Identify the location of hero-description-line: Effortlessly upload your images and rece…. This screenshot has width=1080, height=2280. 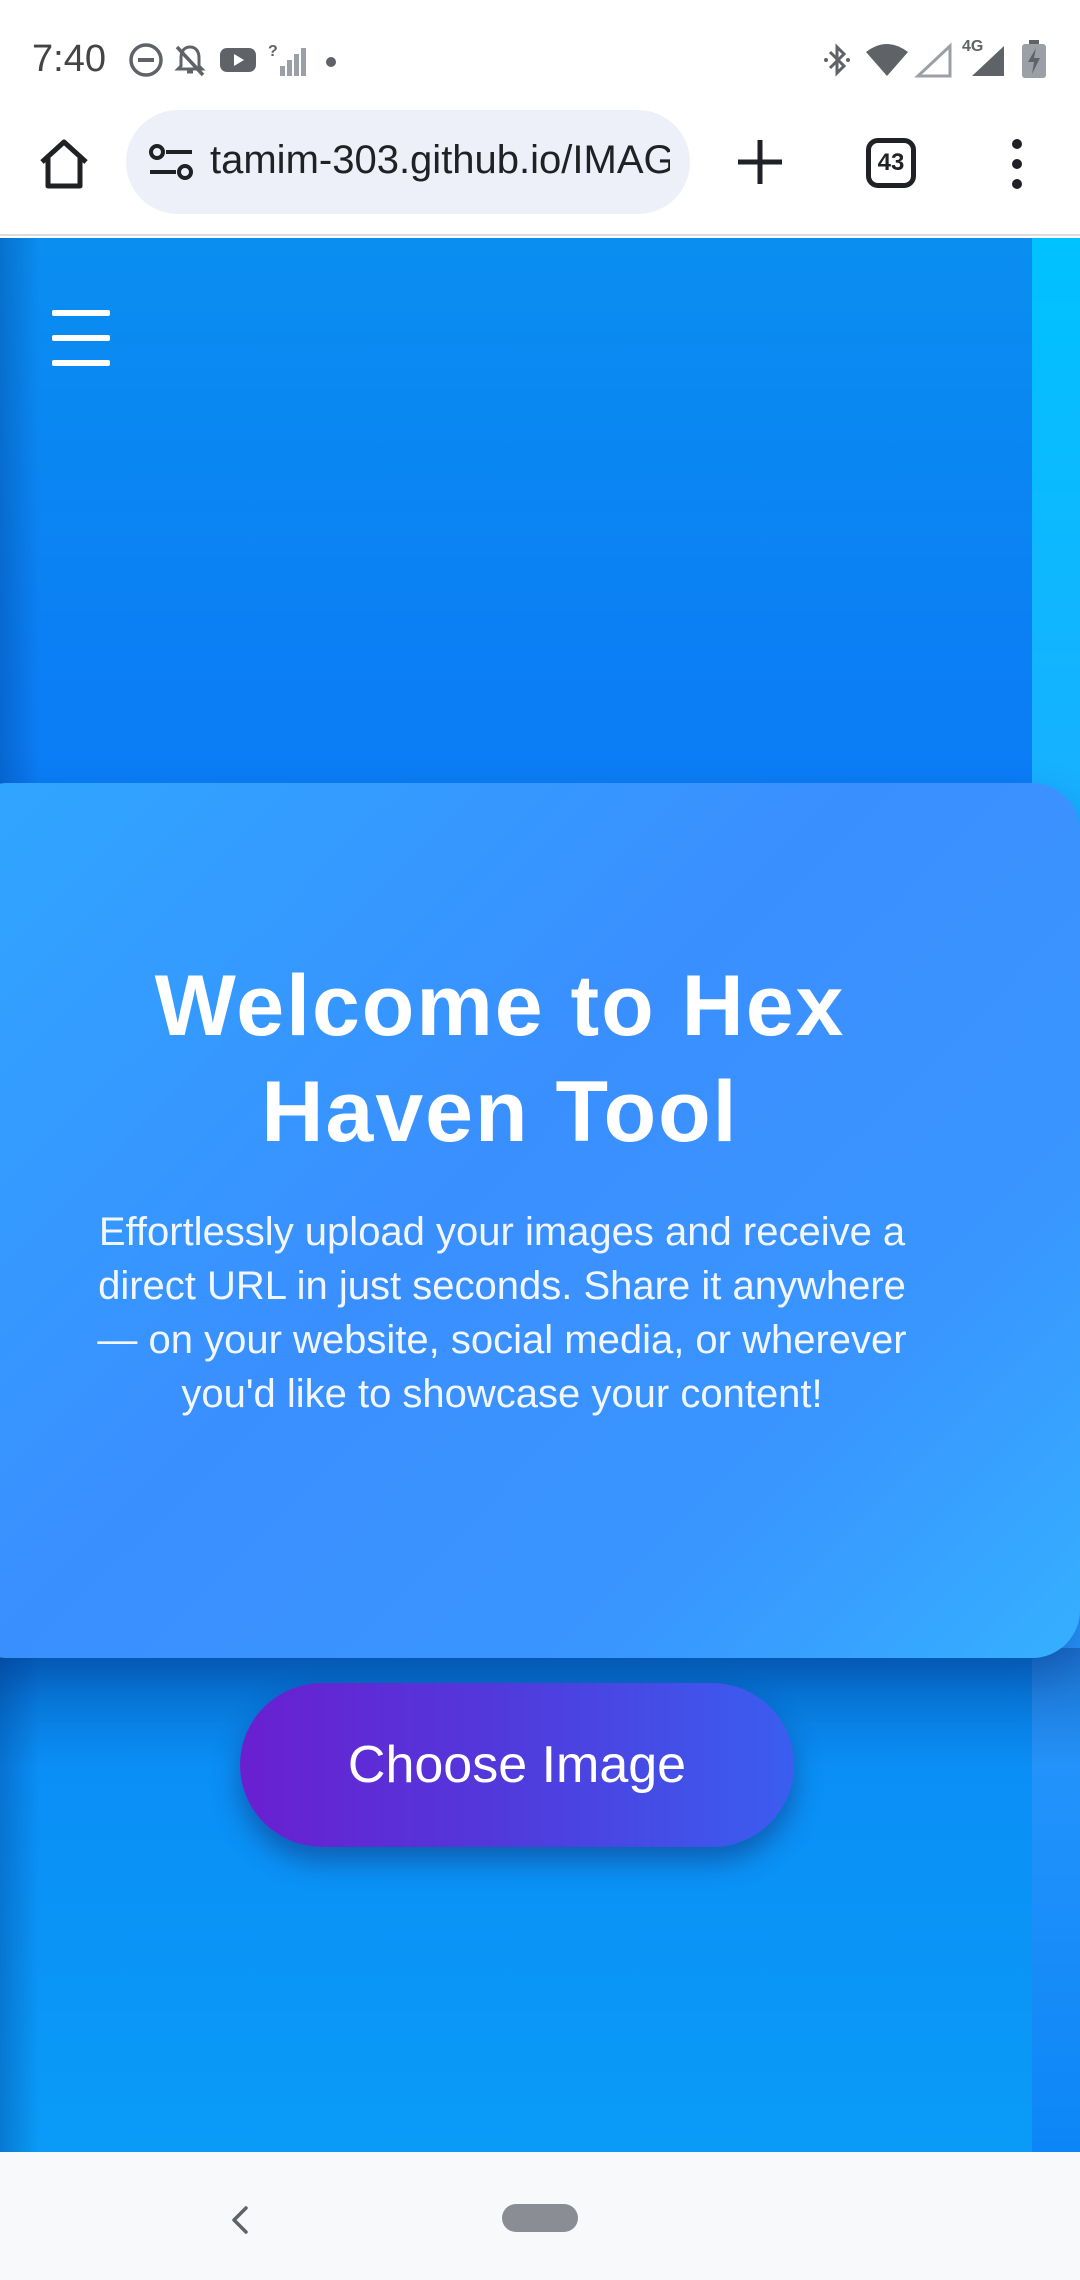
(502, 1232).